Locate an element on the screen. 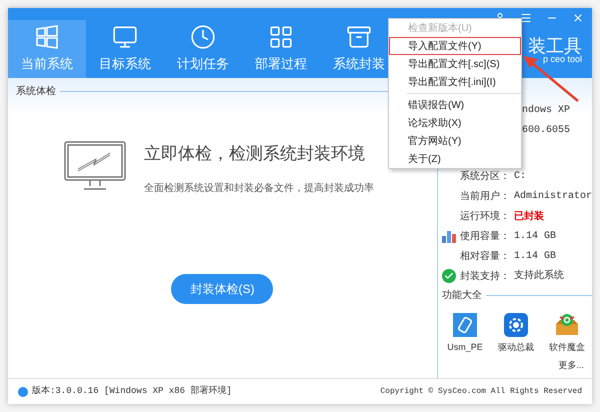 The height and width of the screenshot is (412, 600). info-label: 使用容量： is located at coordinates (485, 237).